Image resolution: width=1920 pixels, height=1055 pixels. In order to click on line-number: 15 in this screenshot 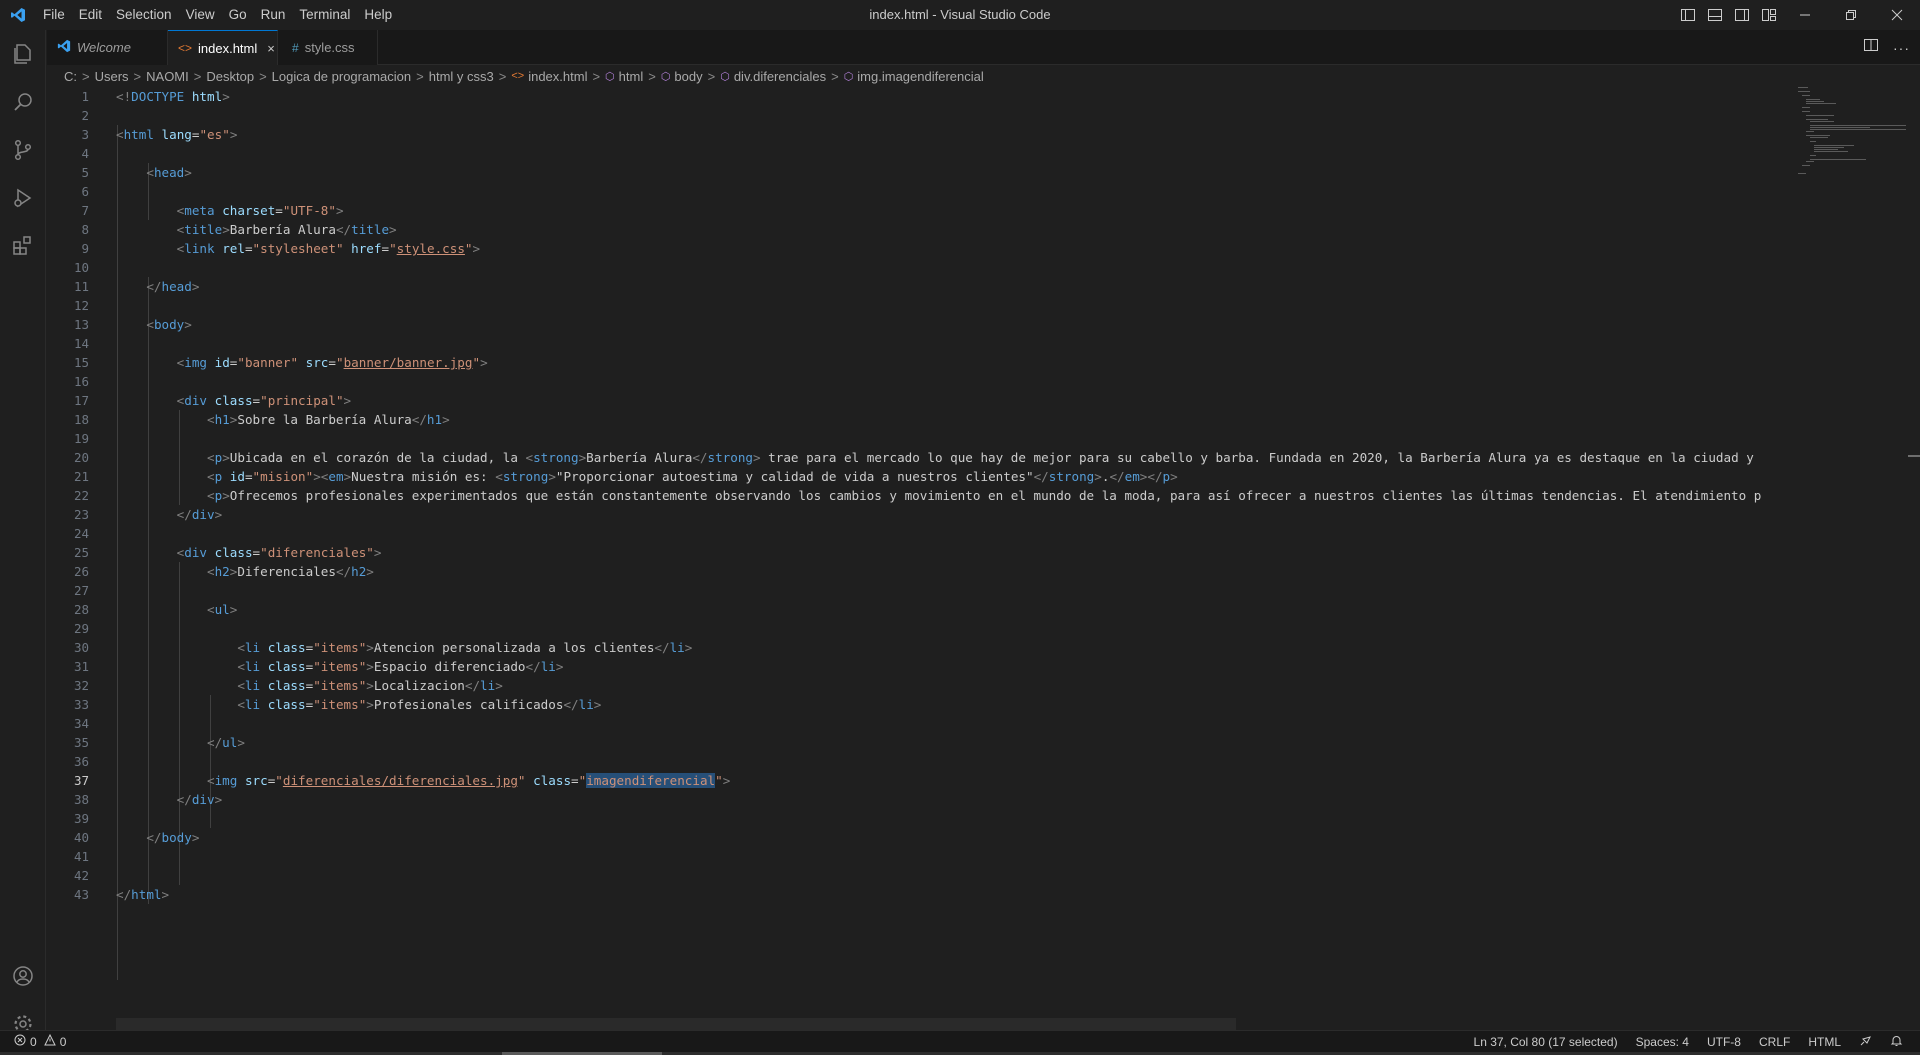, I will do `click(81, 362)`.